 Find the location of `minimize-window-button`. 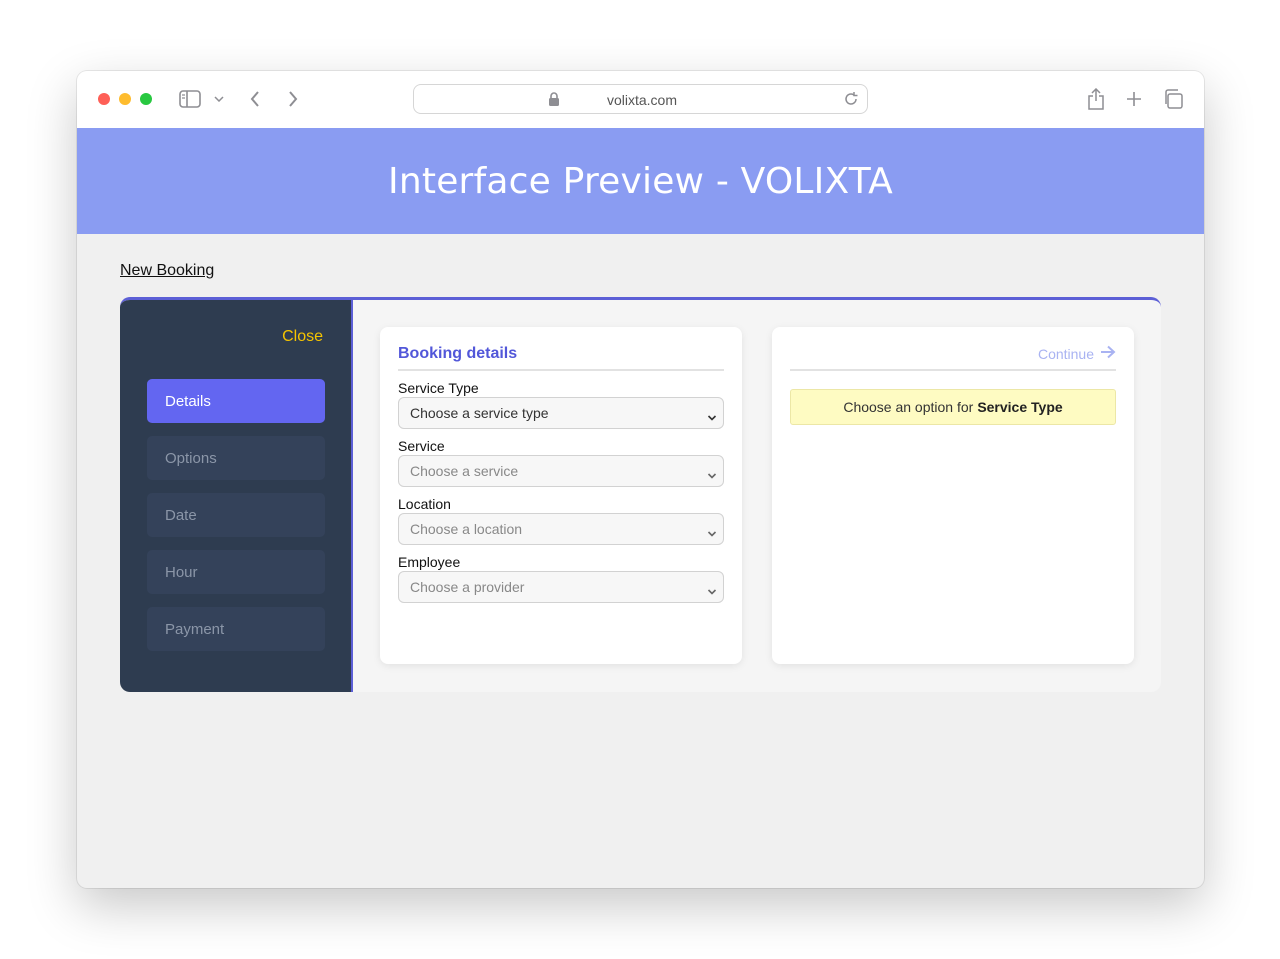

minimize-window-button is located at coordinates (125, 99).